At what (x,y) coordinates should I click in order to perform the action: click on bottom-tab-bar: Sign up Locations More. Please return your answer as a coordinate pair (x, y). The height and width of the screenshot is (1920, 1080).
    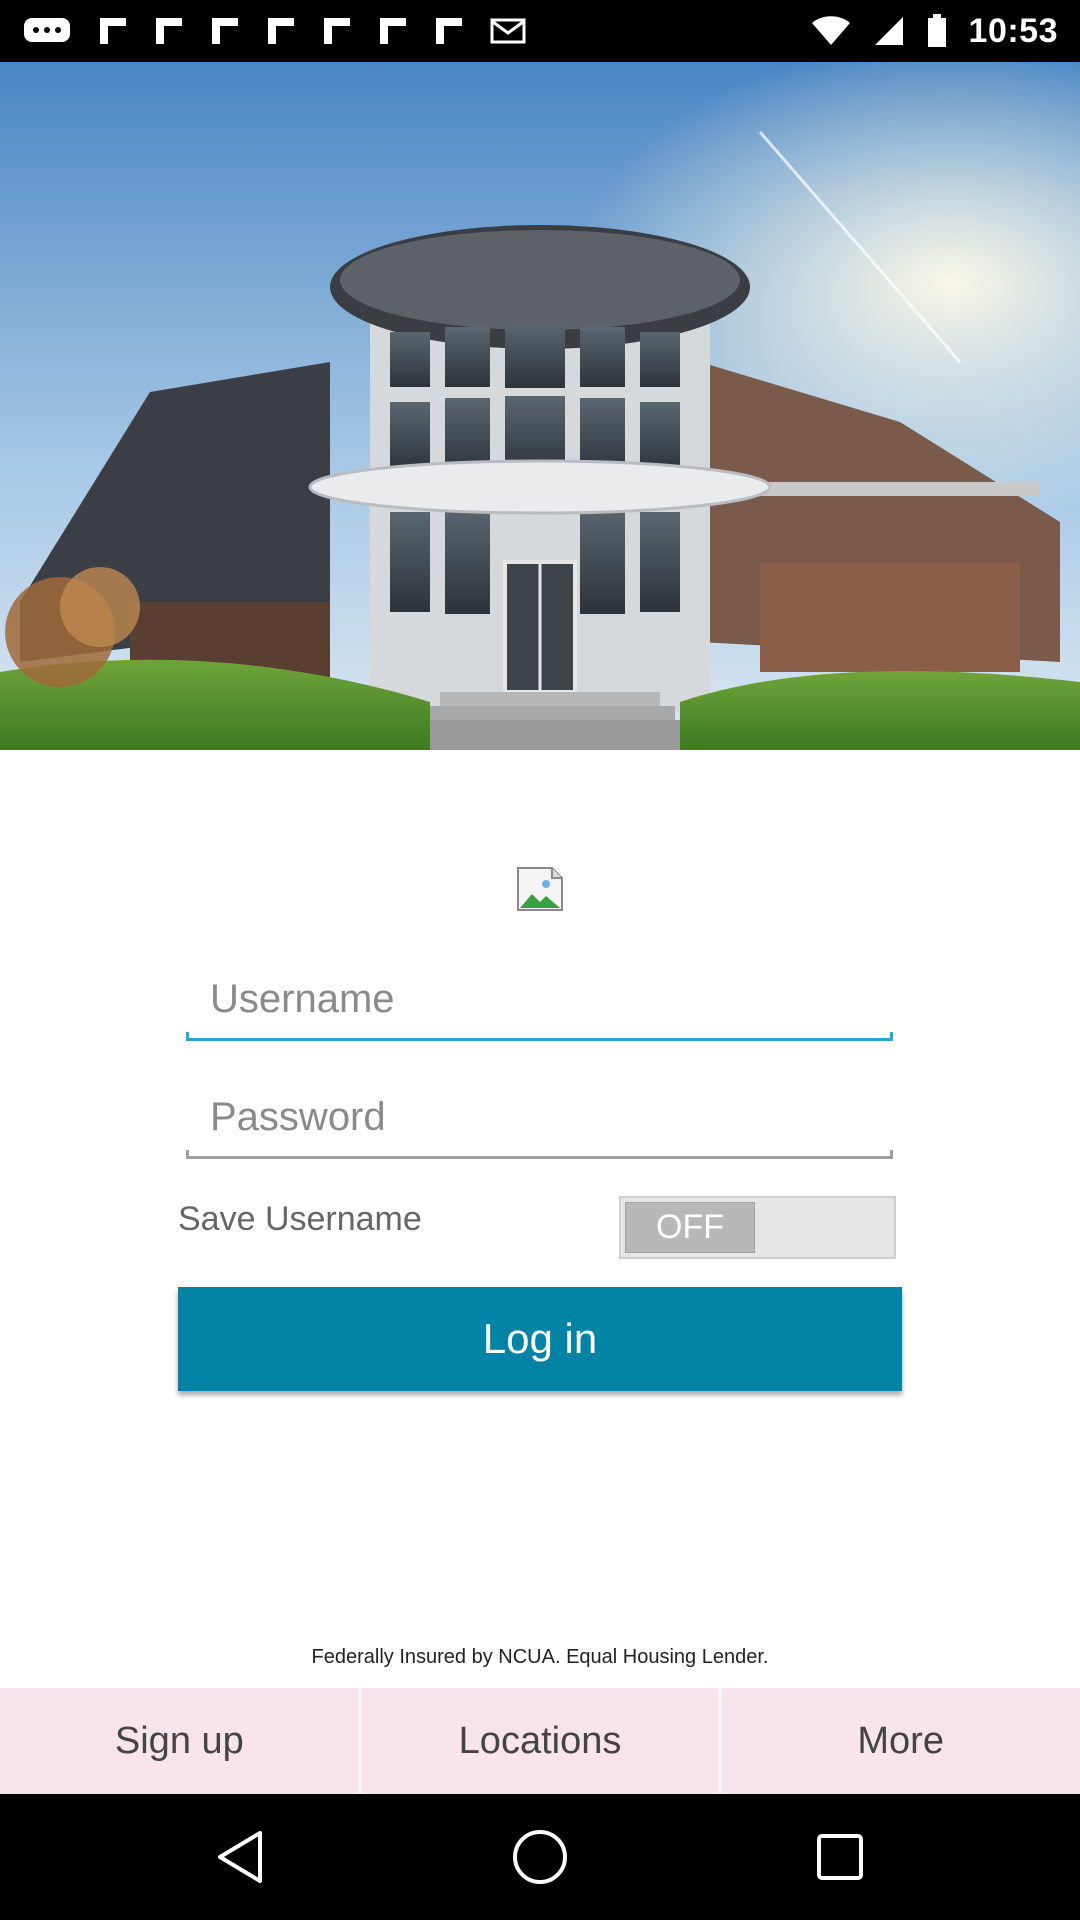
    Looking at the image, I should click on (540, 1741).